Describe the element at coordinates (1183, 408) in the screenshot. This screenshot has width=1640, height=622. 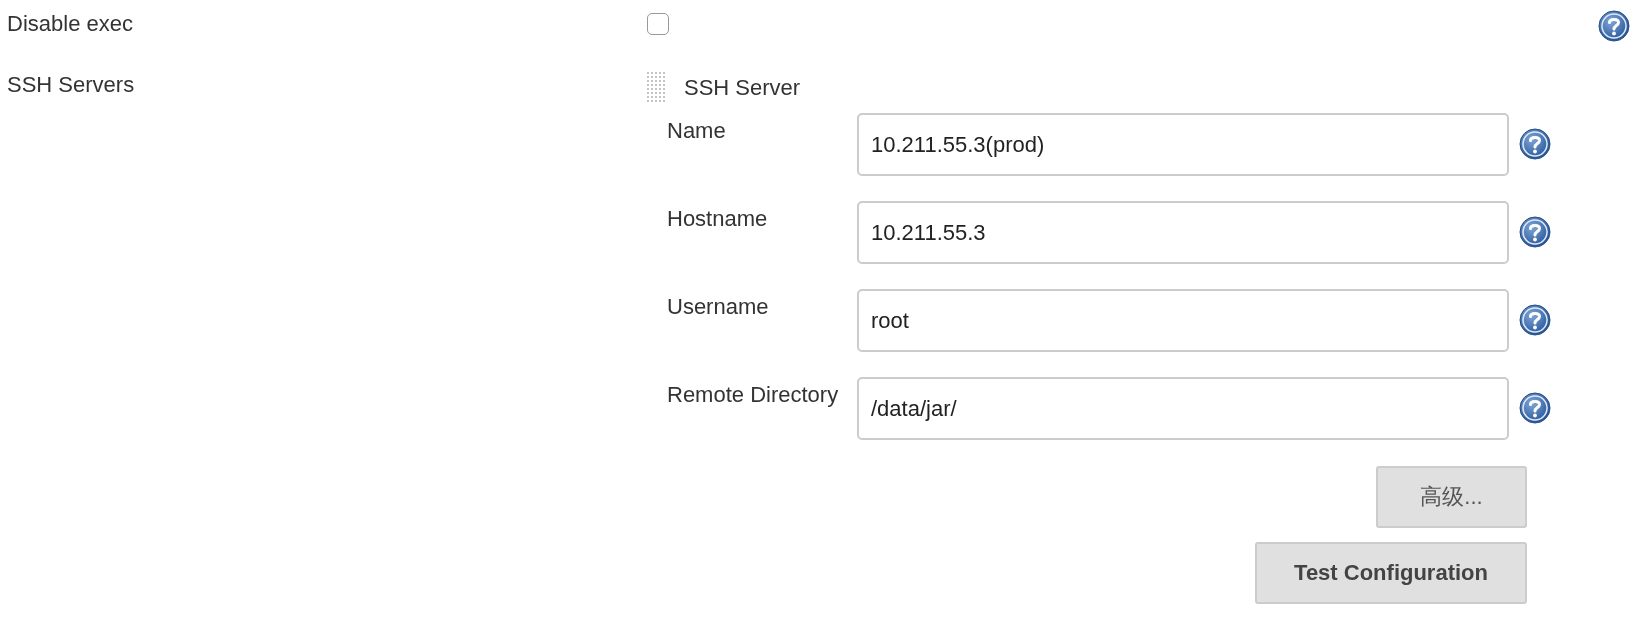
I see `text-field: /data/jar/` at that location.